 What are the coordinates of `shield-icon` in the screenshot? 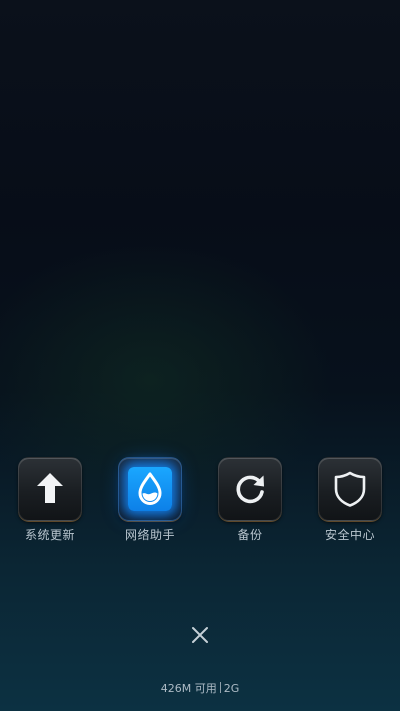 It's located at (350, 489).